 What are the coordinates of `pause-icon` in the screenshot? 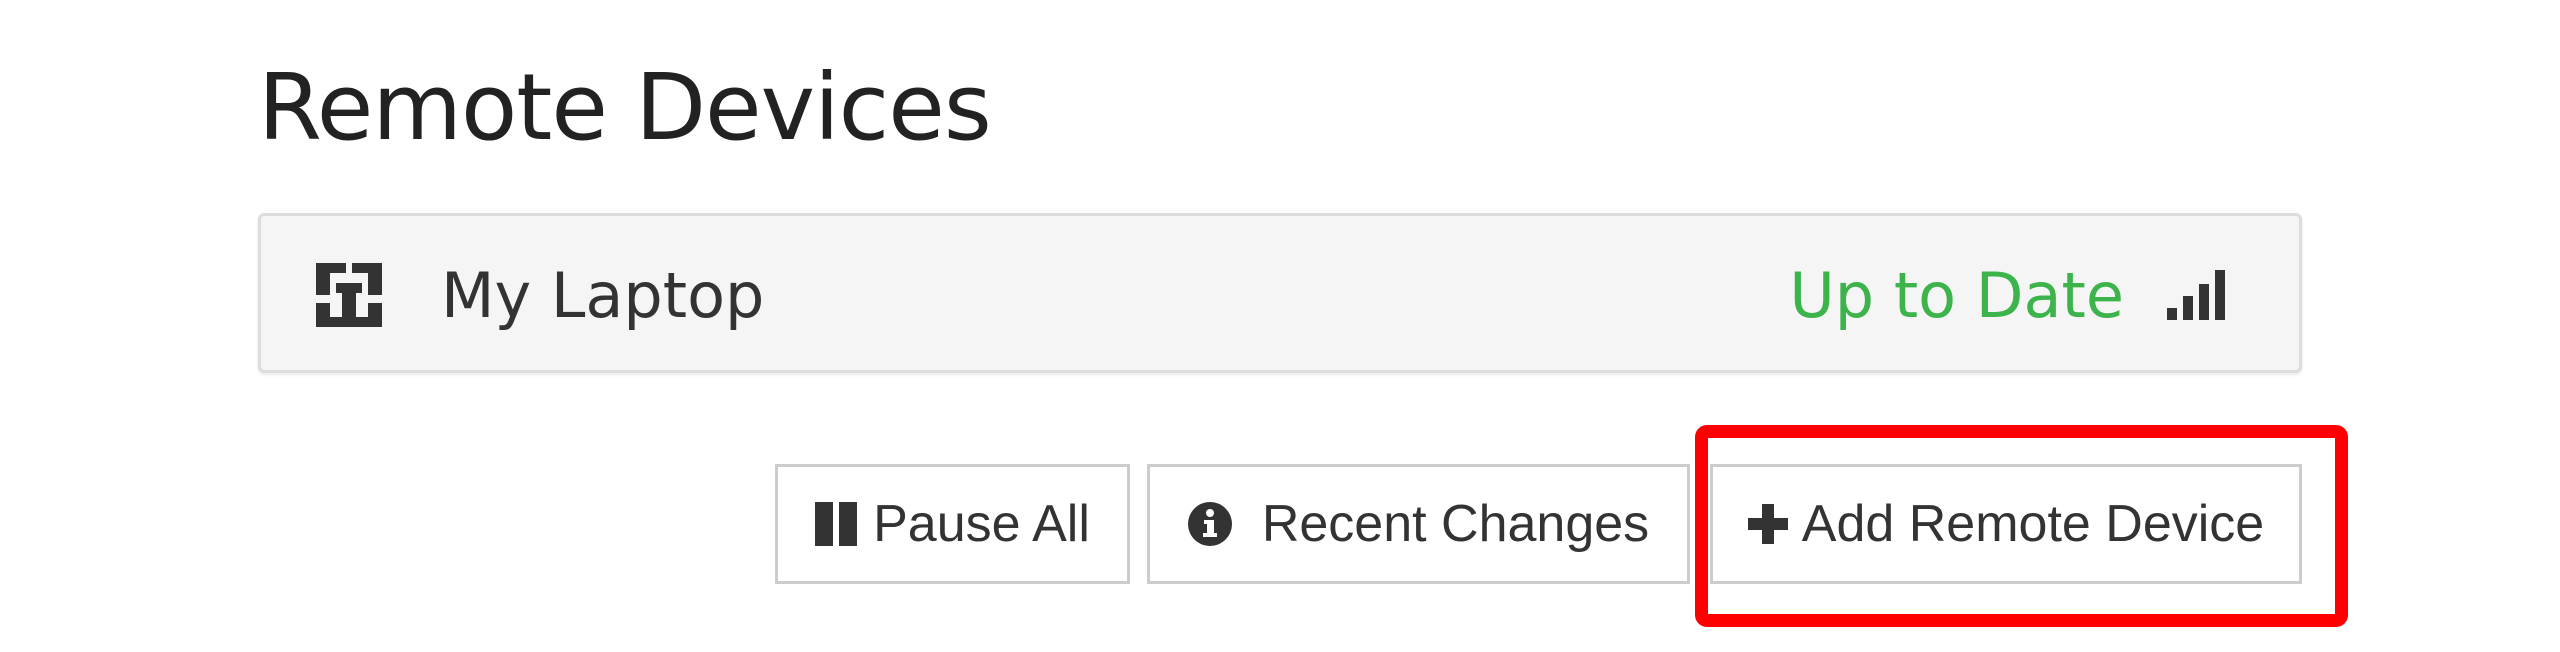 It's located at (837, 524).